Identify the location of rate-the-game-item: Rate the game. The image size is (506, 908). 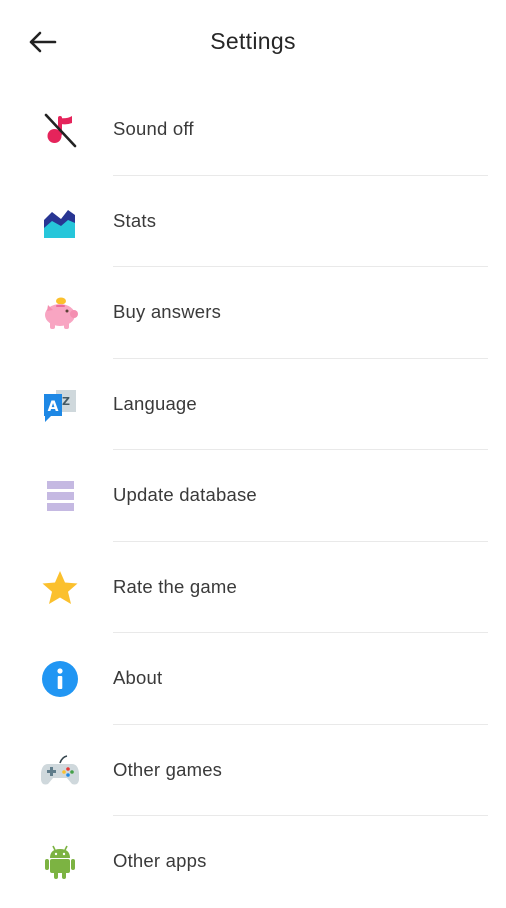
(253, 587).